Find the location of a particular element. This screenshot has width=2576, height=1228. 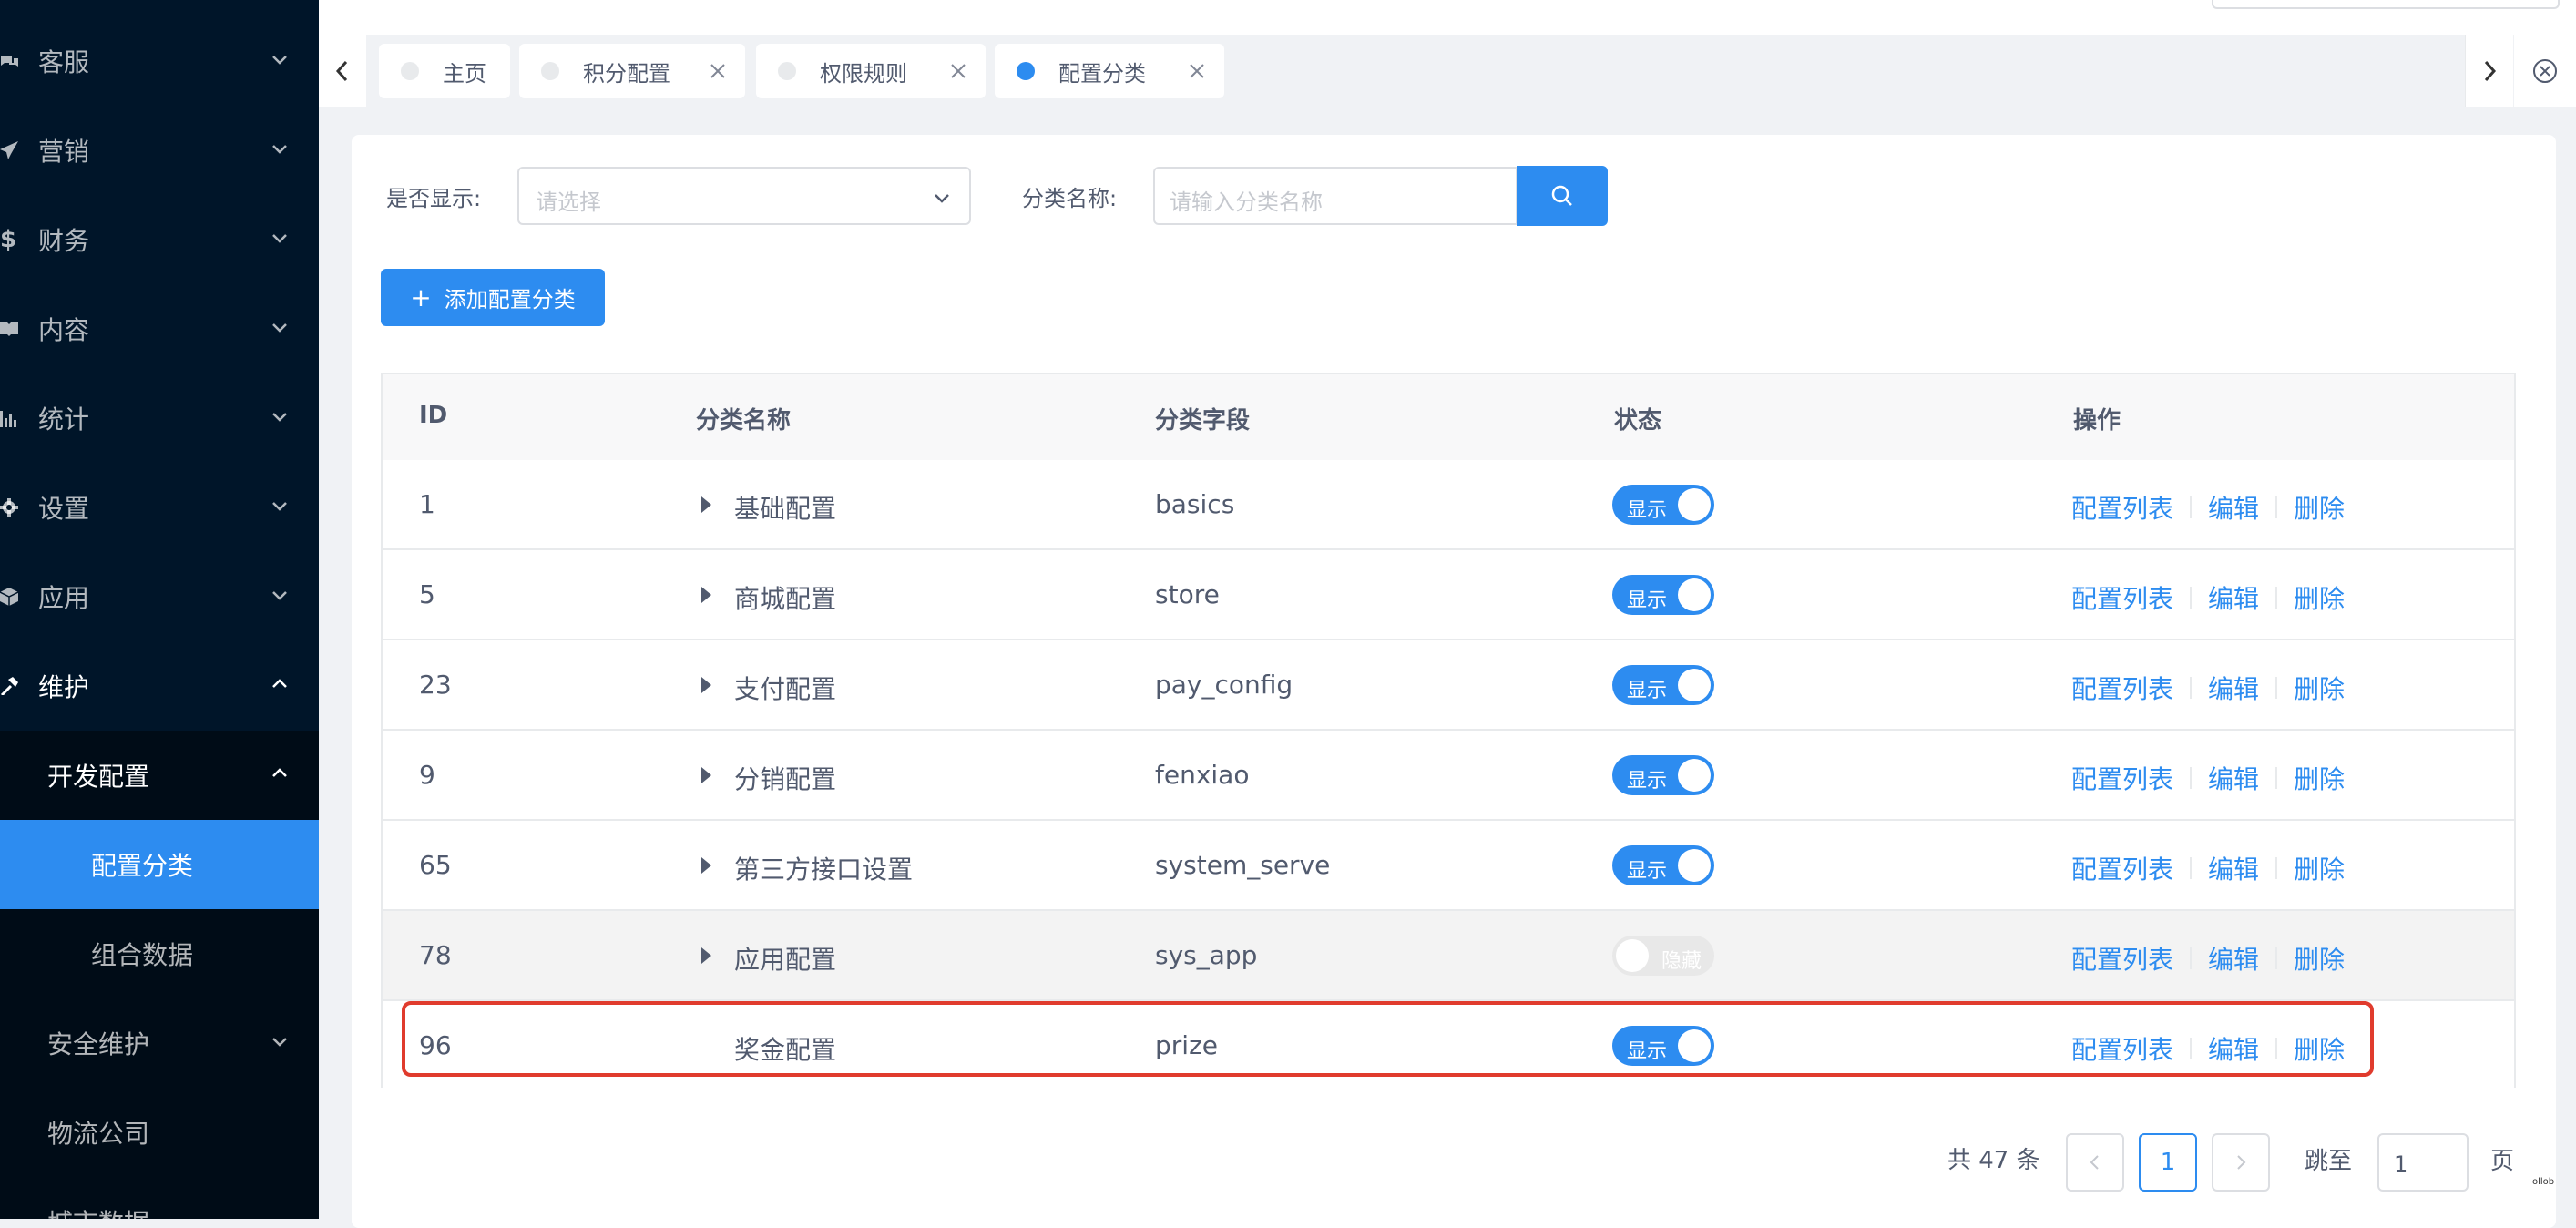

sidebar-item-settings: 设置 is located at coordinates (159, 508).